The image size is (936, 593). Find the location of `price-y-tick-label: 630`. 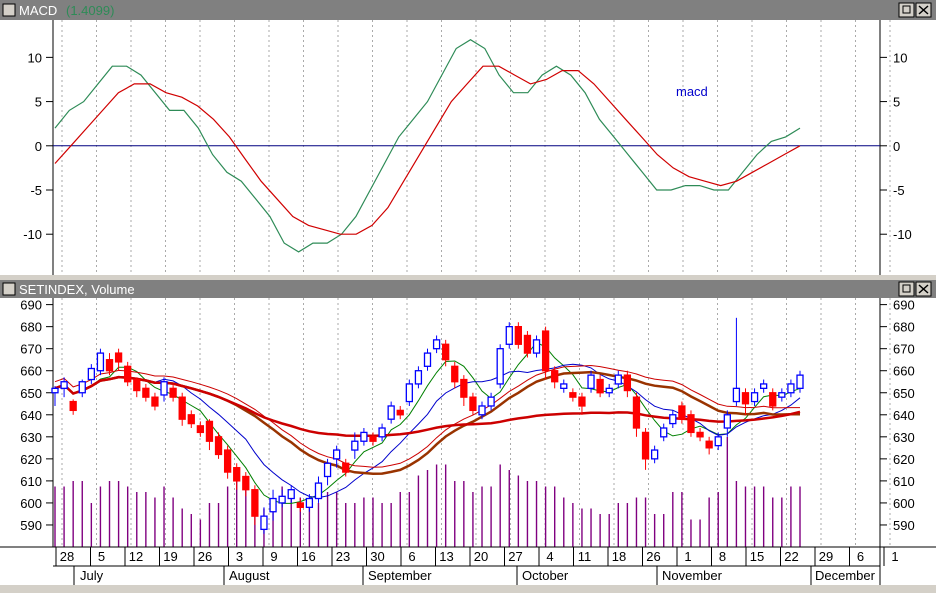

price-y-tick-label: 630 is located at coordinates (31, 437).